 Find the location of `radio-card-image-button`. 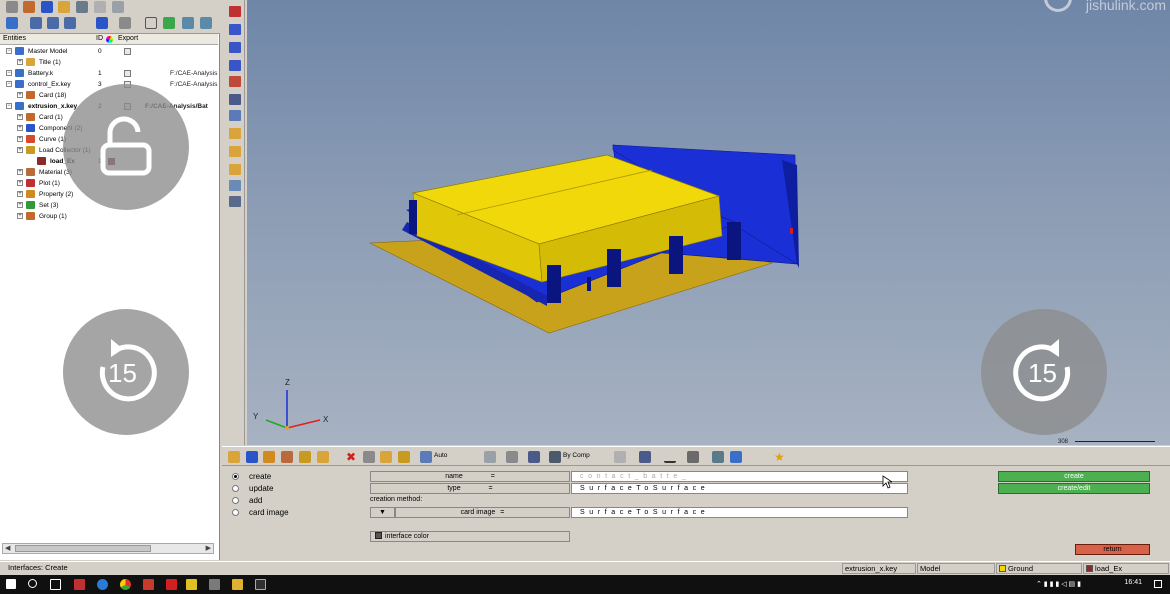

radio-card-image-button is located at coordinates (235, 512).